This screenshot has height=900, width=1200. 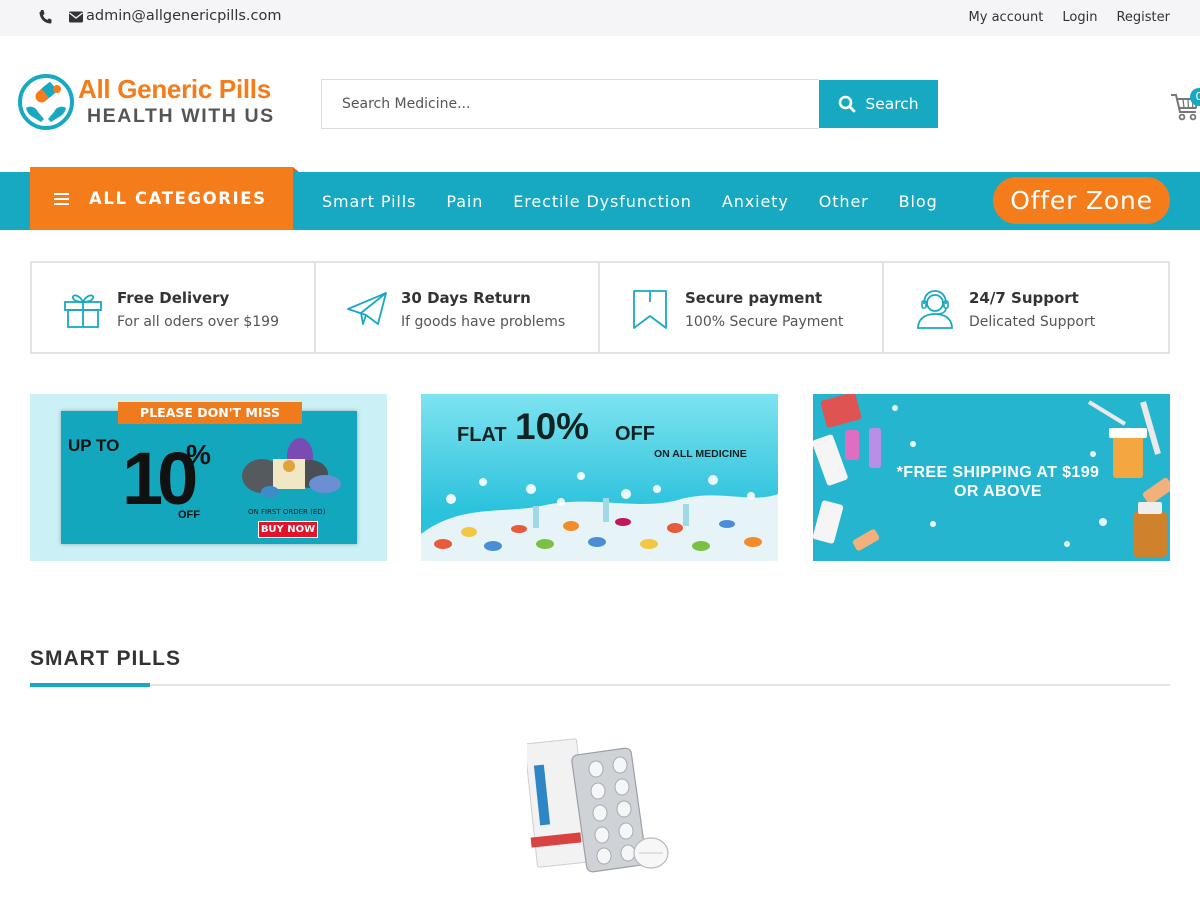 I want to click on feature-returns: 30 Days Return If goods have problems, so click(x=458, y=307).